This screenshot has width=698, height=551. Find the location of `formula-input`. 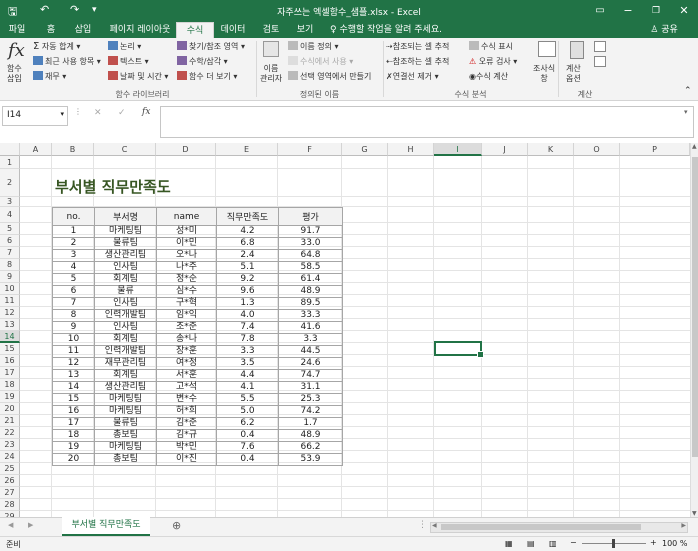

formula-input is located at coordinates (427, 122).